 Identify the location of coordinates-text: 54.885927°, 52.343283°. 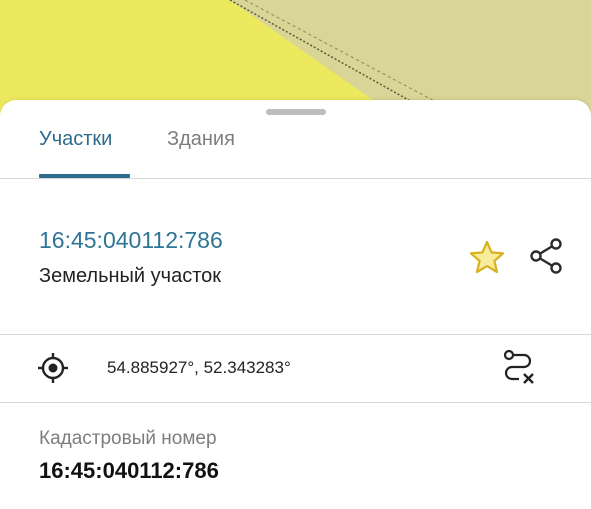
(199, 368).